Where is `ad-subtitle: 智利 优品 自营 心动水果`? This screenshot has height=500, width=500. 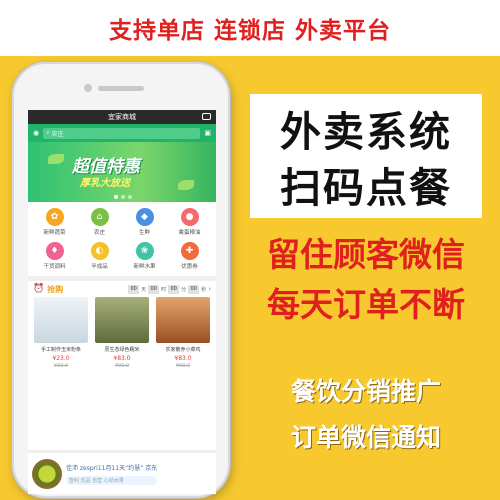 ad-subtitle: 智利 优品 自营 心动水果 is located at coordinates (112, 480).